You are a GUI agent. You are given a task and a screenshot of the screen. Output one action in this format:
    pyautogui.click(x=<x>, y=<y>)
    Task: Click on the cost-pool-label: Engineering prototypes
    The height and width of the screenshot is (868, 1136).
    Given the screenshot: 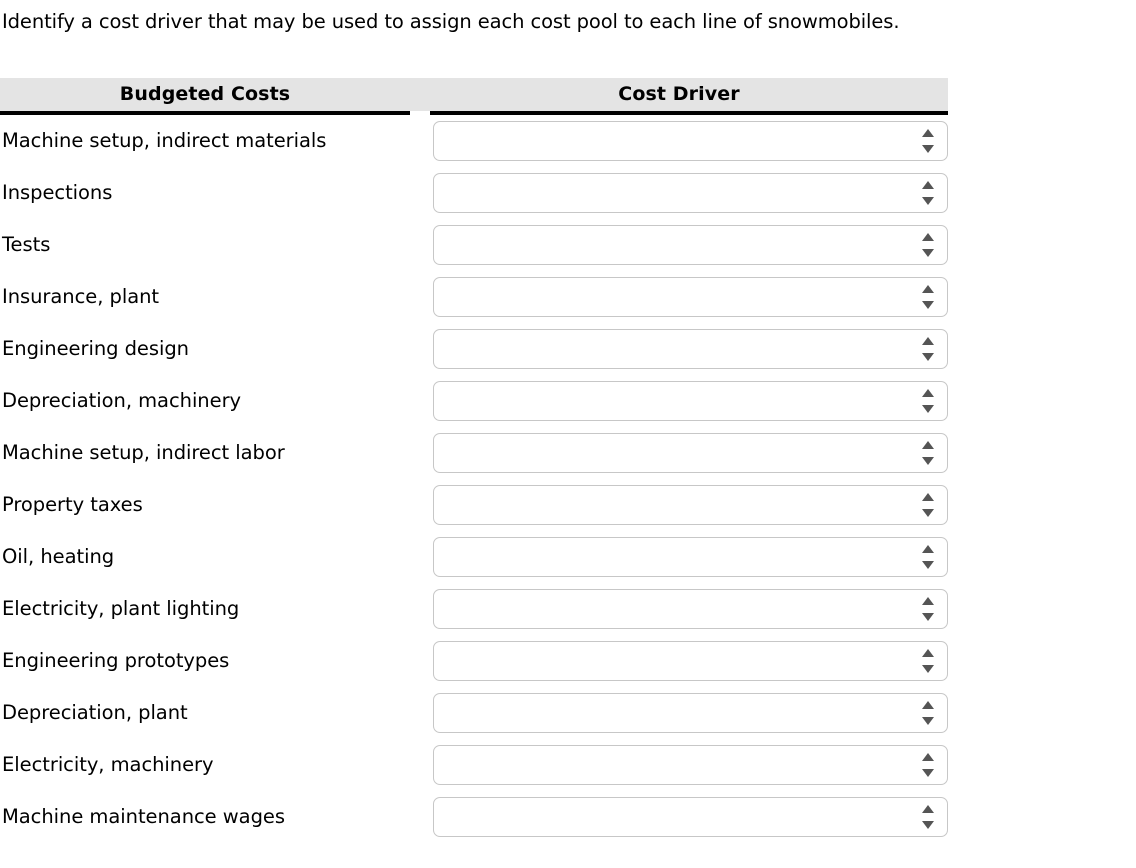 What is the action you would take?
    pyautogui.click(x=116, y=660)
    